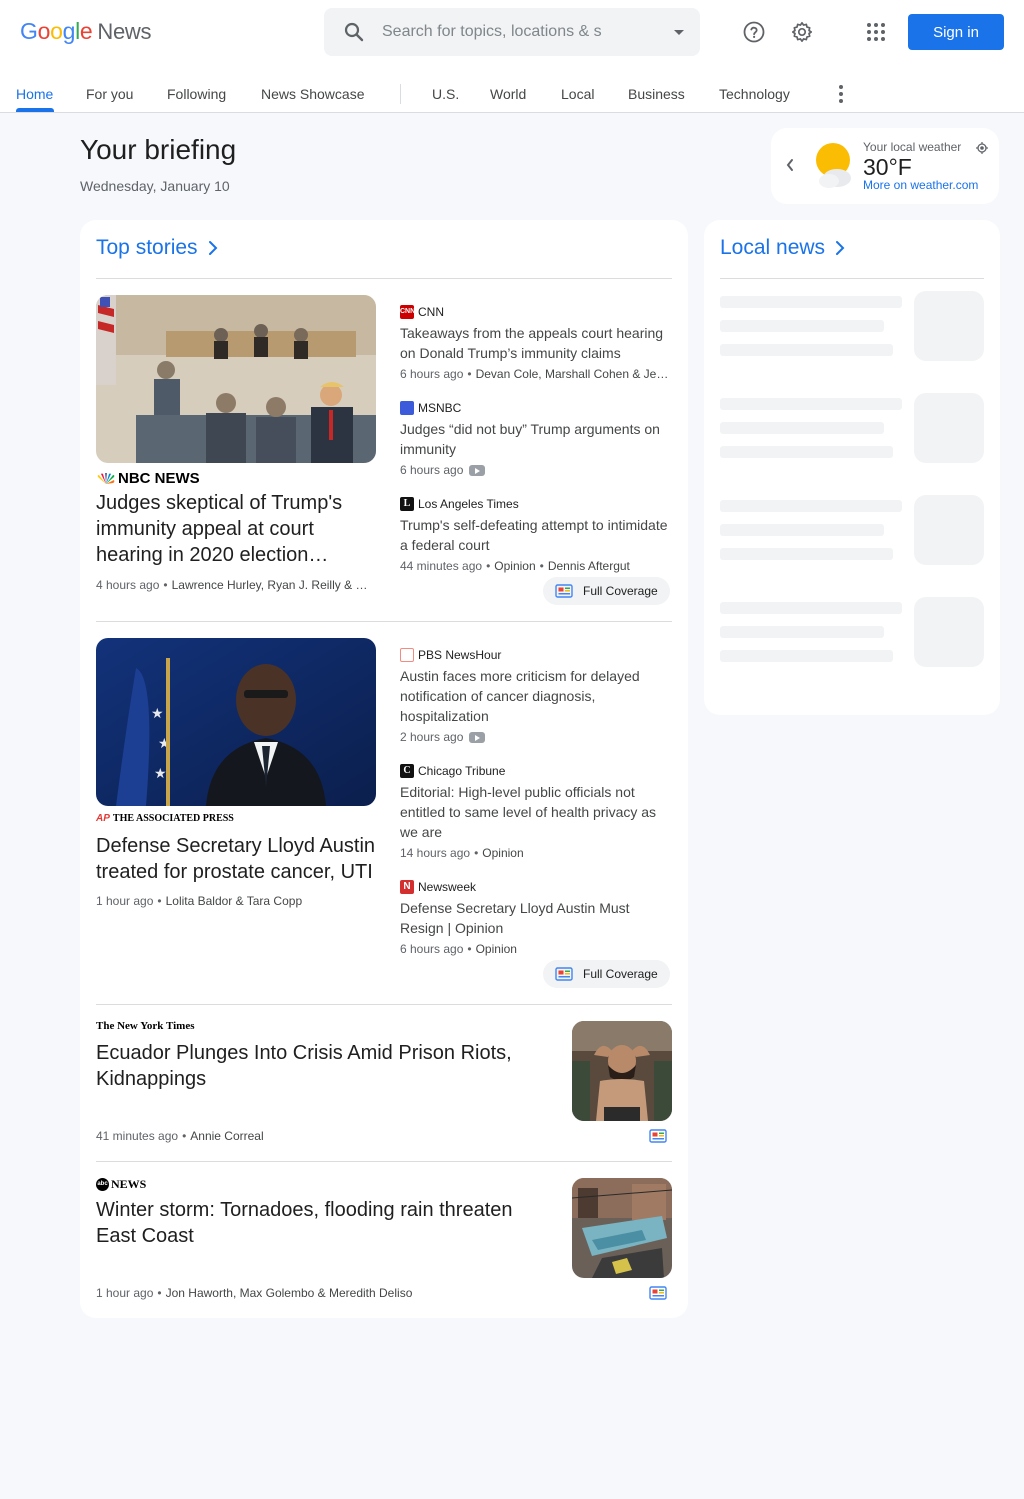 This screenshot has height=1499, width=1024. I want to click on cnn-logo-icon: CNN, so click(407, 312).